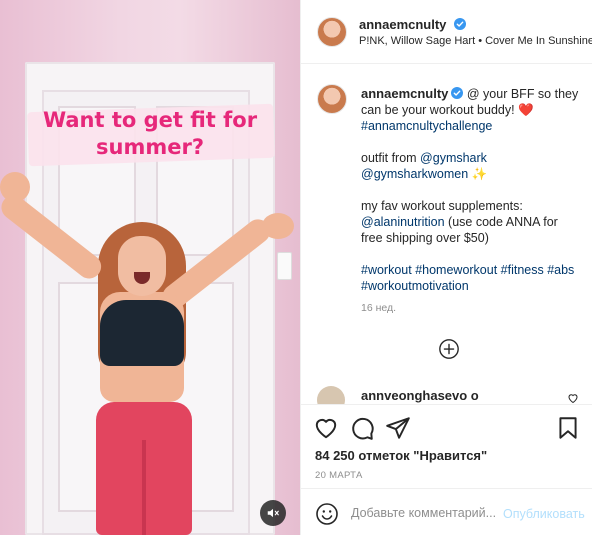  Describe the element at coordinates (339, 475) in the screenshot. I see `post-date: 20 МАРТА` at that location.